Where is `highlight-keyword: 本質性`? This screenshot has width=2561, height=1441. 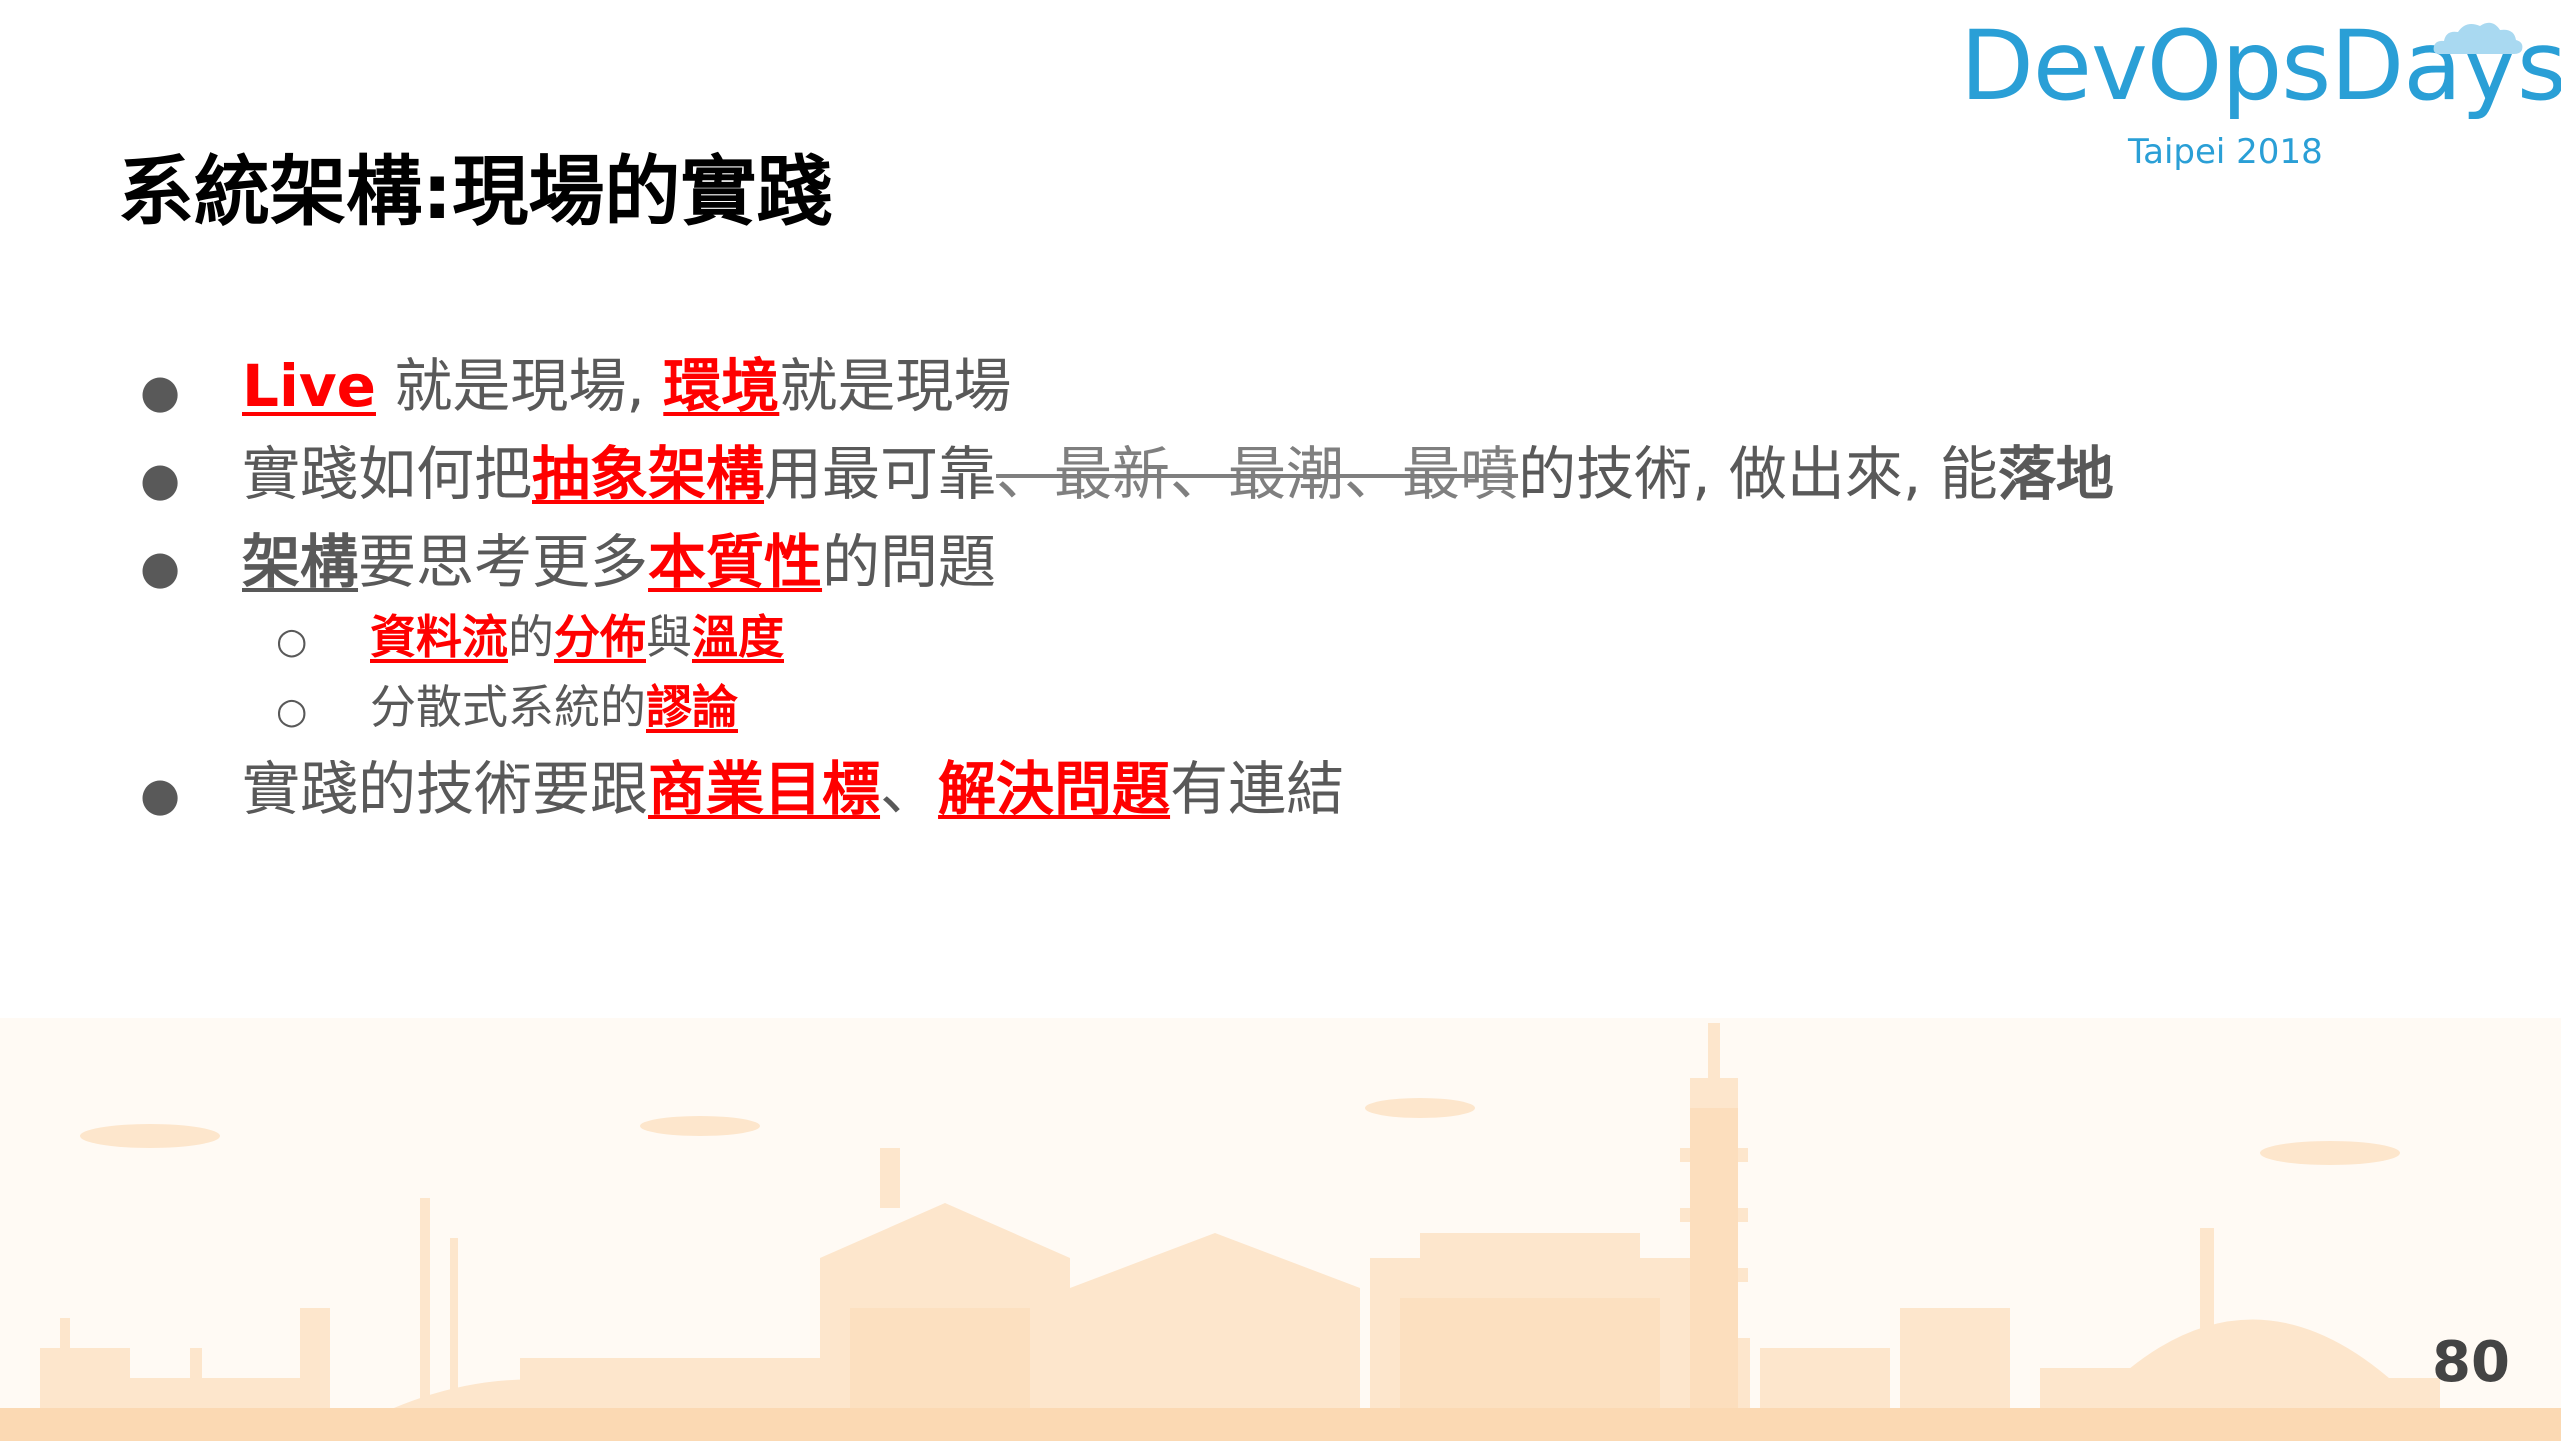 highlight-keyword: 本質性 is located at coordinates (735, 562).